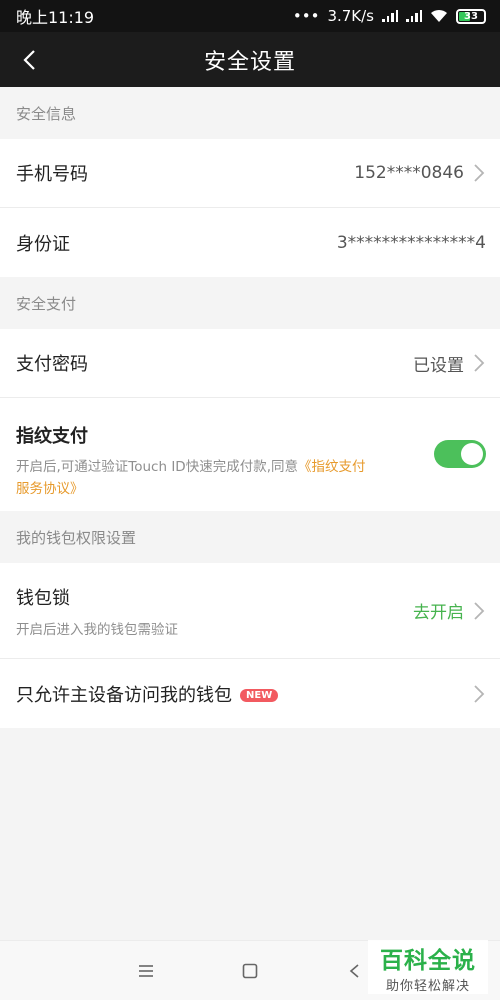 Image resolution: width=500 pixels, height=1000 pixels. I want to click on pay-password-label: 支付密码, so click(52, 364).